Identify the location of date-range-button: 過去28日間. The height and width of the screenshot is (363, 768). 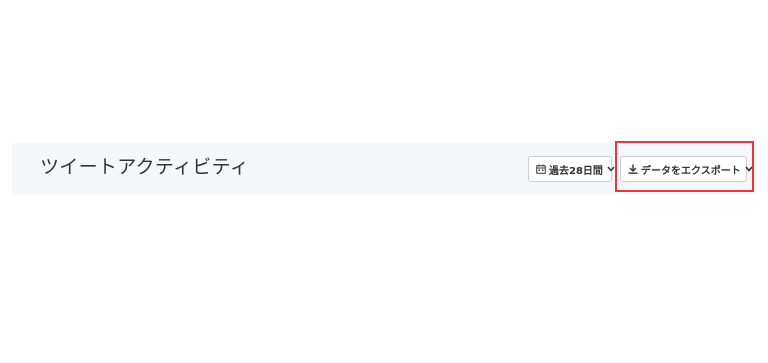
(571, 169).